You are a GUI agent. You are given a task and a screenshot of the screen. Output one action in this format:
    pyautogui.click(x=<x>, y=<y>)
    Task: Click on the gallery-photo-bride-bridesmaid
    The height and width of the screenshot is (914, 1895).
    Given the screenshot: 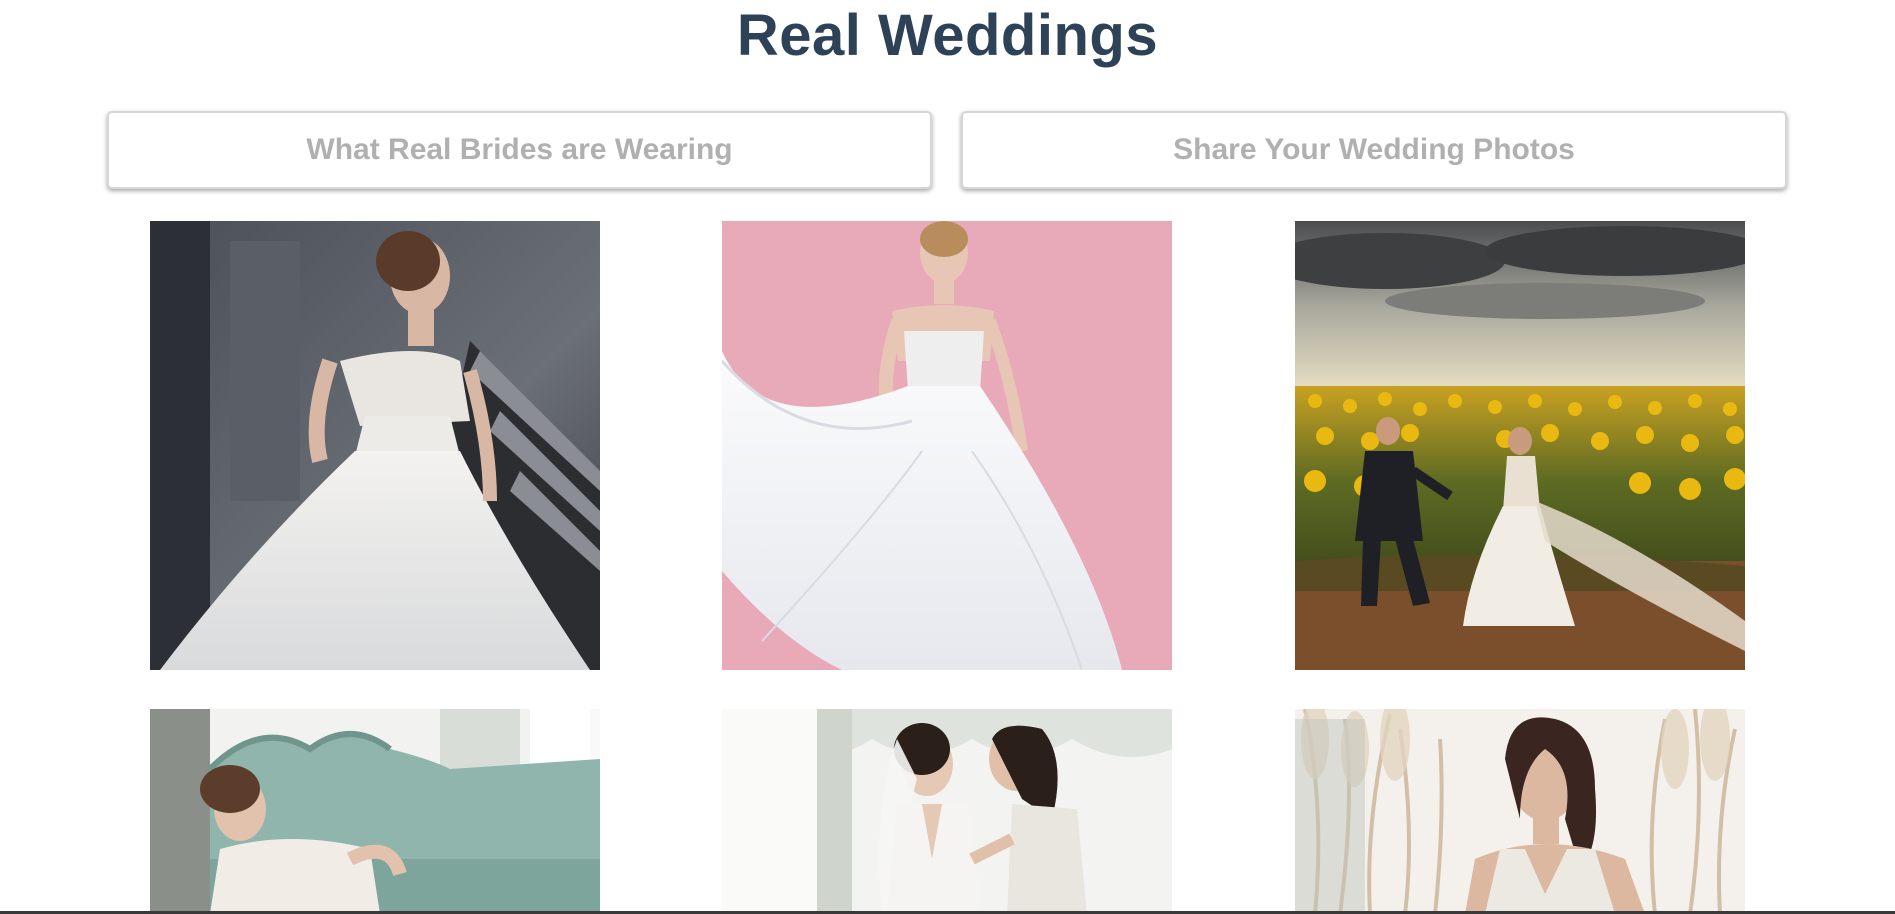 What is the action you would take?
    pyautogui.click(x=947, y=811)
    